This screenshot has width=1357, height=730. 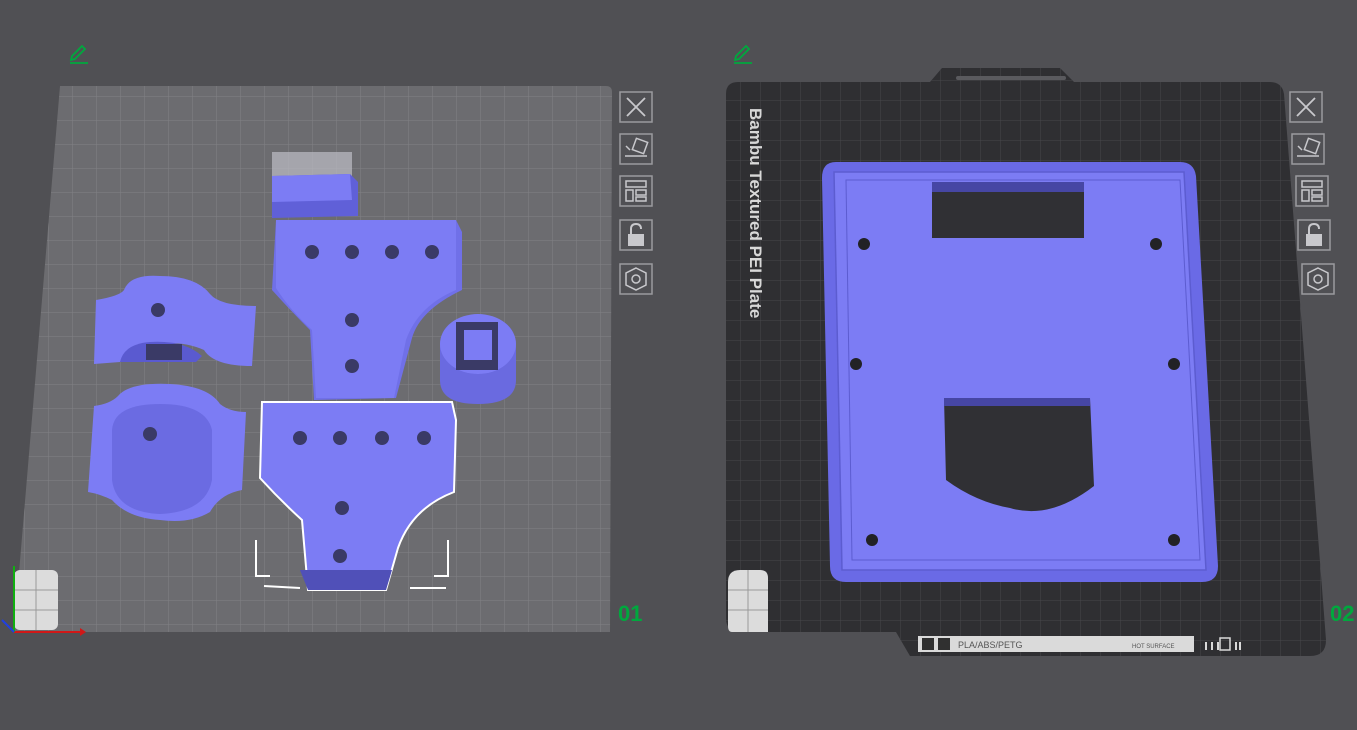 I want to click on filament-type: PLA/ABS/PETG, so click(x=990, y=645).